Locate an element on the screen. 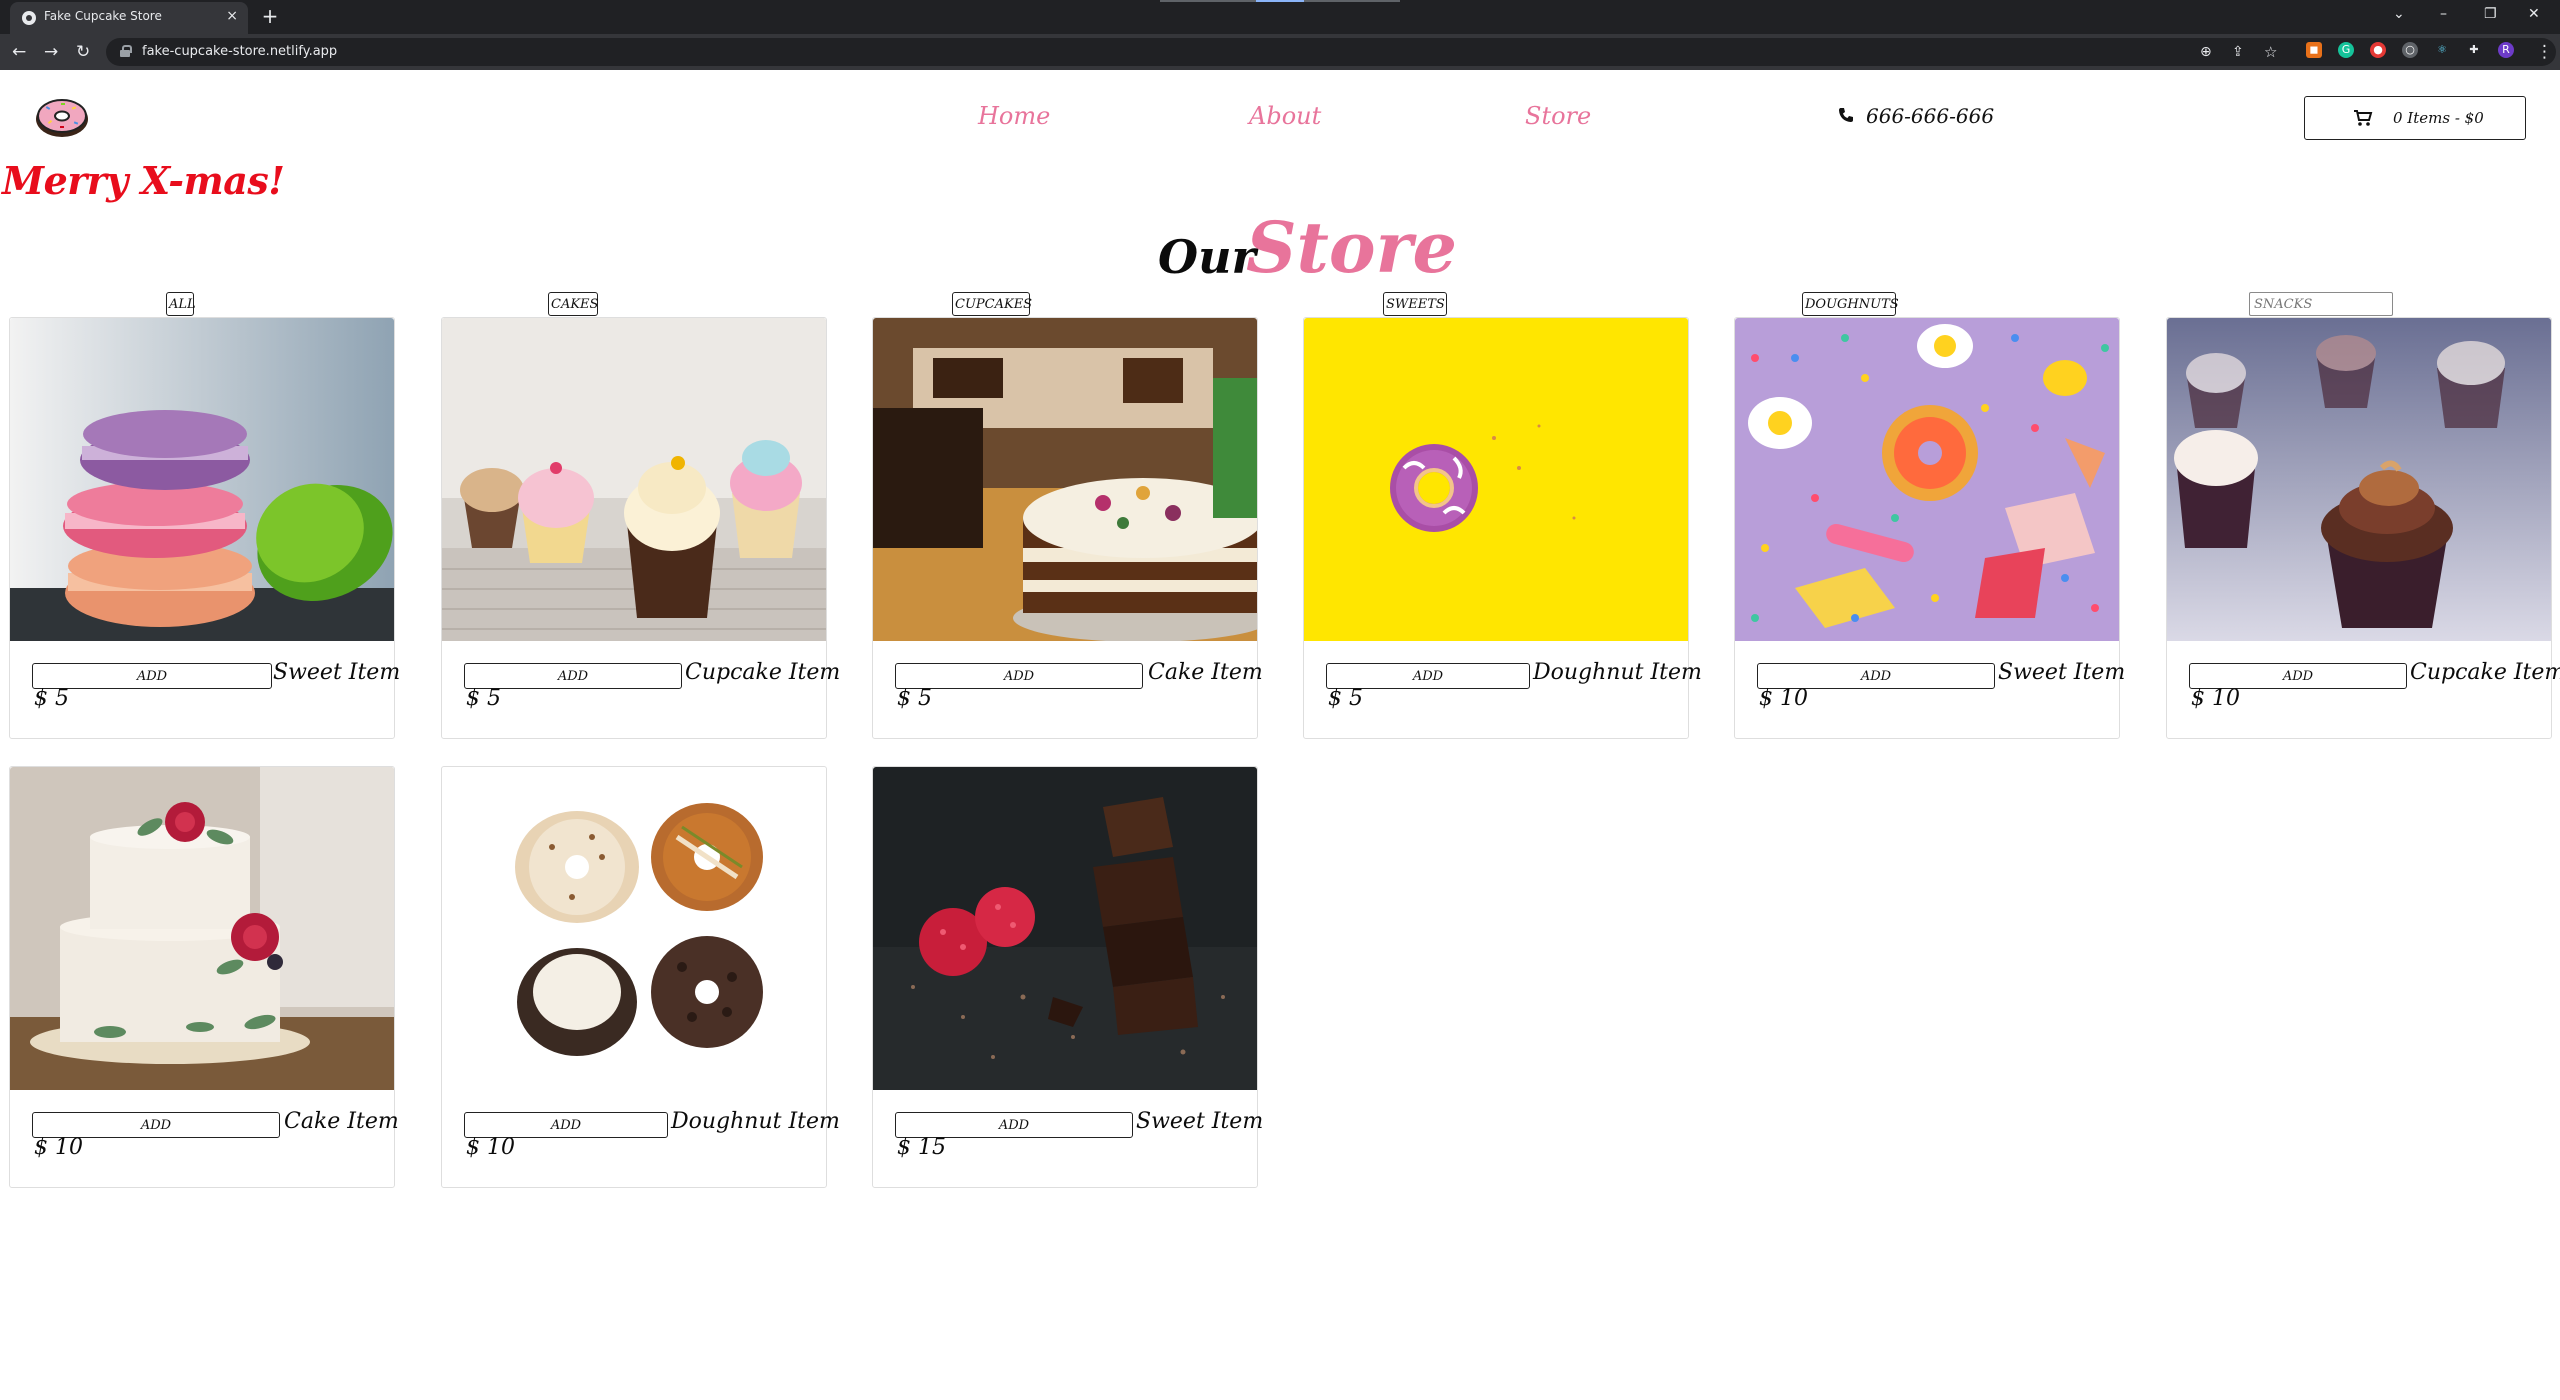 The image size is (2560, 1400). product-image-chocolate-cupcakes is located at coordinates (2359, 479).